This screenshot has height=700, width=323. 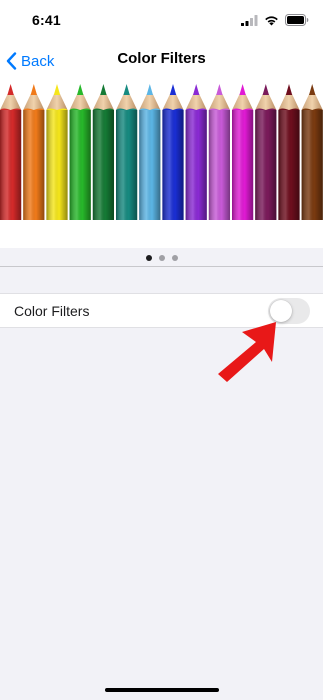 I want to click on battery-icon, so click(x=297, y=20).